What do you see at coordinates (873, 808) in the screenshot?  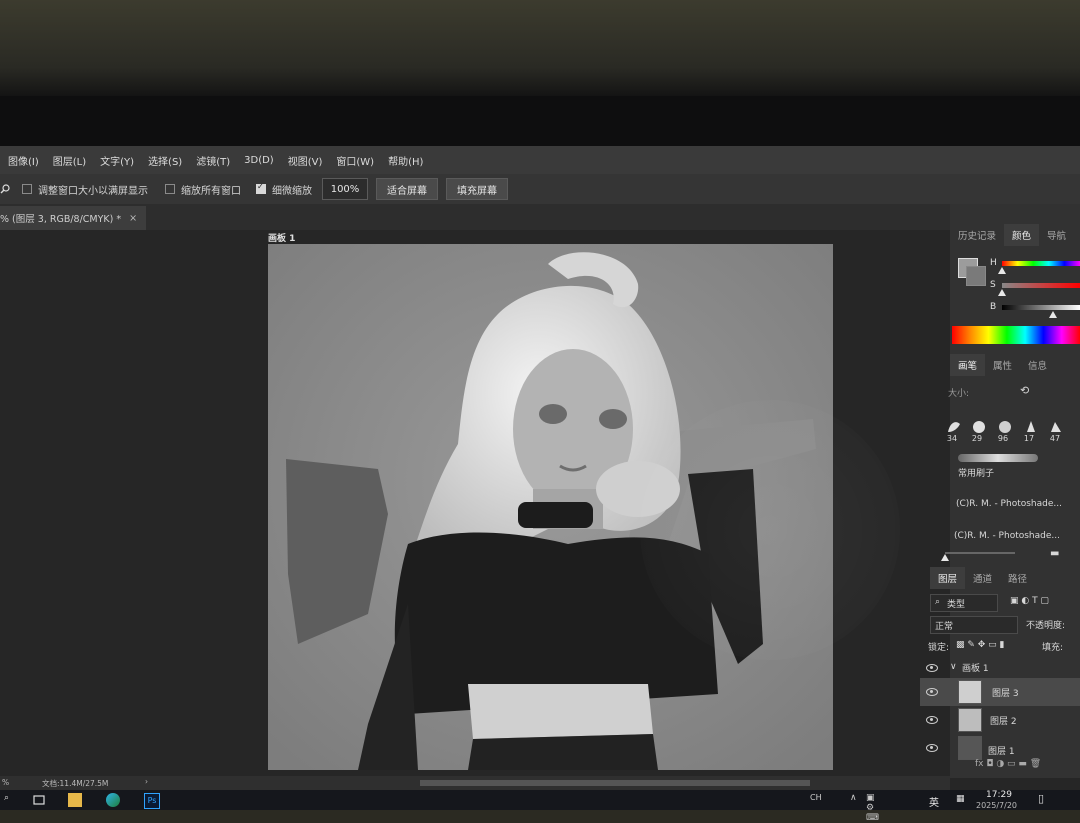 I see `tray-icons: ▣ ⚙ ⌨` at bounding box center [873, 808].